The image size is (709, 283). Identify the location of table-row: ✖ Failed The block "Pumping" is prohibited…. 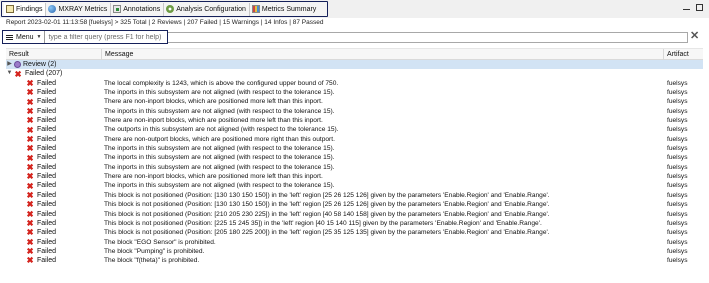
(354, 251).